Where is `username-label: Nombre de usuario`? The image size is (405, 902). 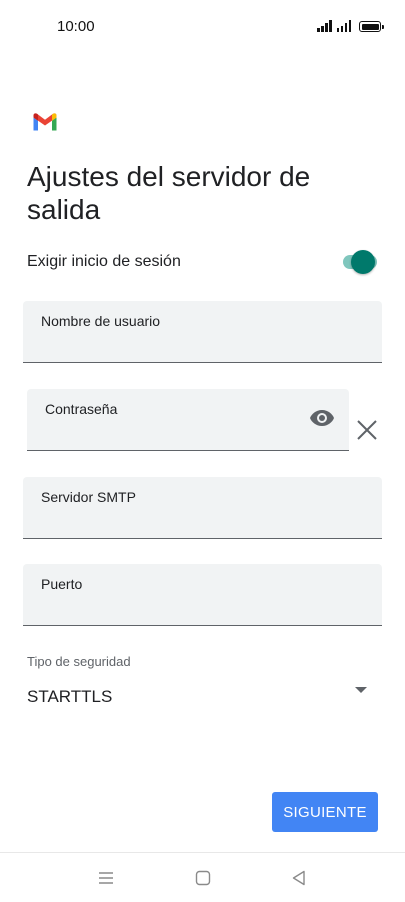
username-label: Nombre de usuario is located at coordinates (101, 321).